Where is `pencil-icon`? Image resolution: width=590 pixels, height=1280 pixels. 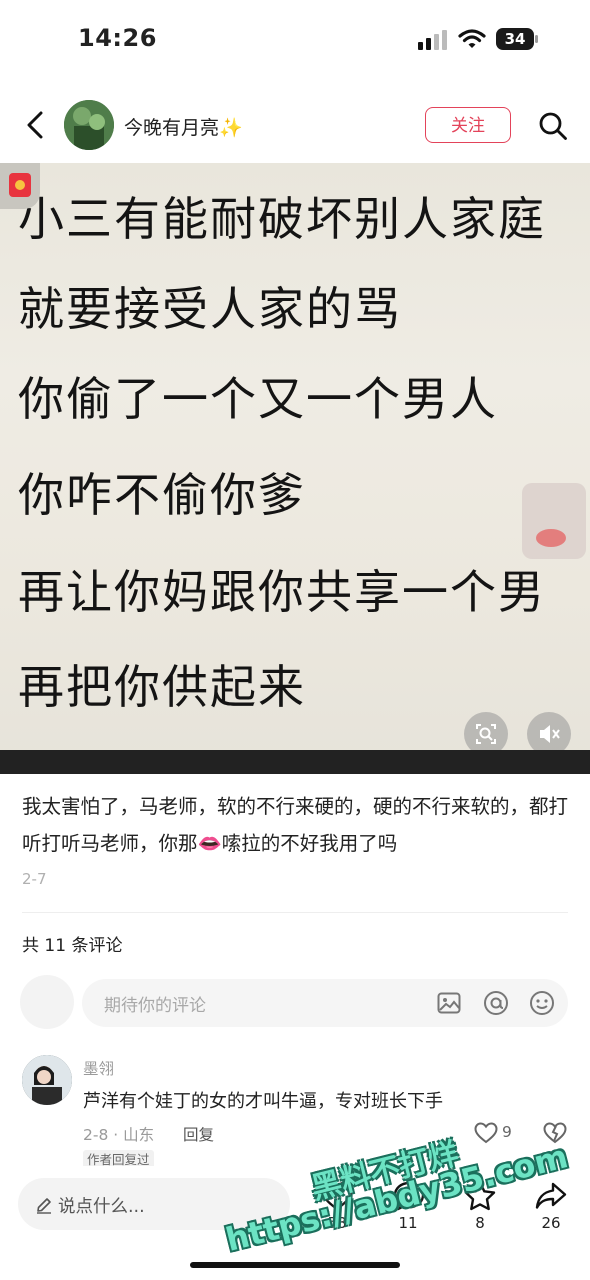 pencil-icon is located at coordinates (44, 1206).